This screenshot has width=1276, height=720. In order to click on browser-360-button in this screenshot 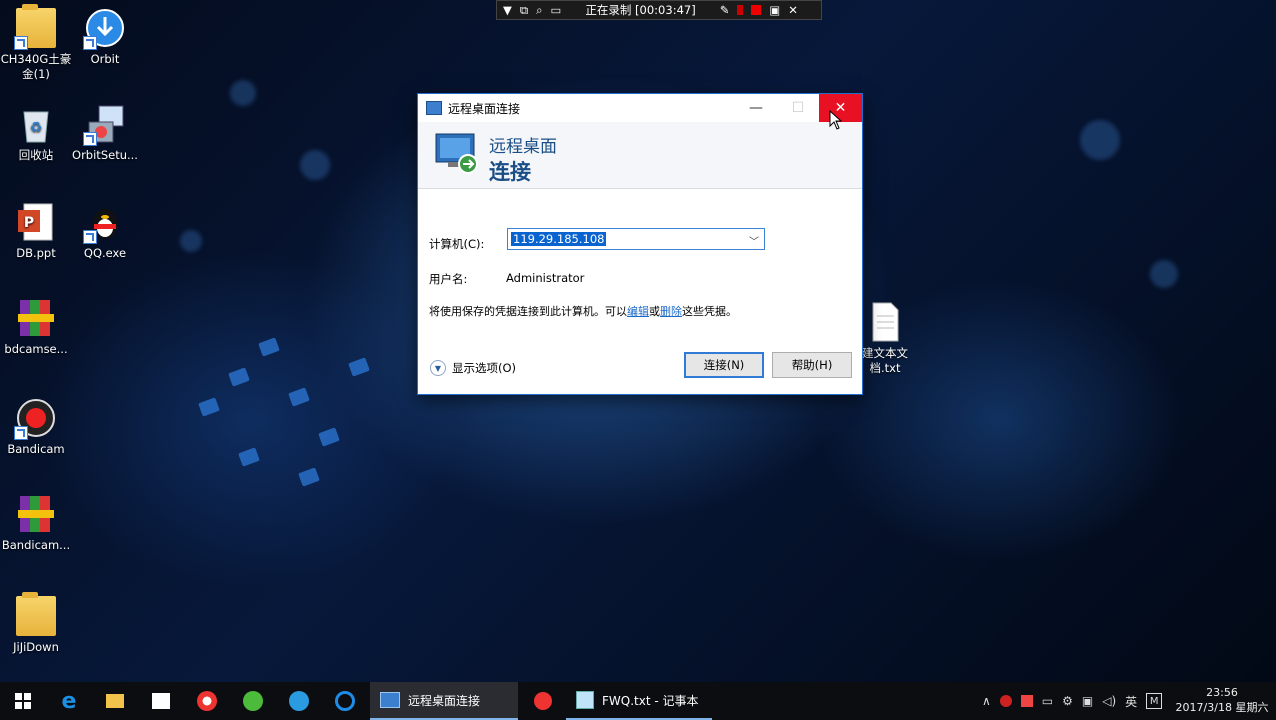, I will do `click(207, 701)`.